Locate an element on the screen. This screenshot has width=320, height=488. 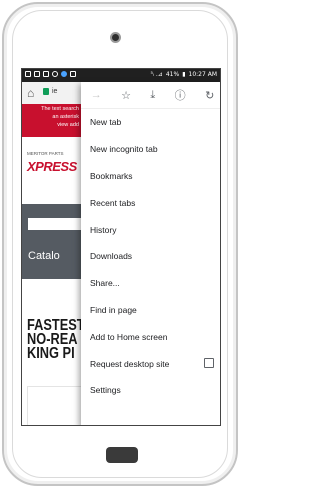
banner-line: an asterisk is located at coordinates (65, 117).